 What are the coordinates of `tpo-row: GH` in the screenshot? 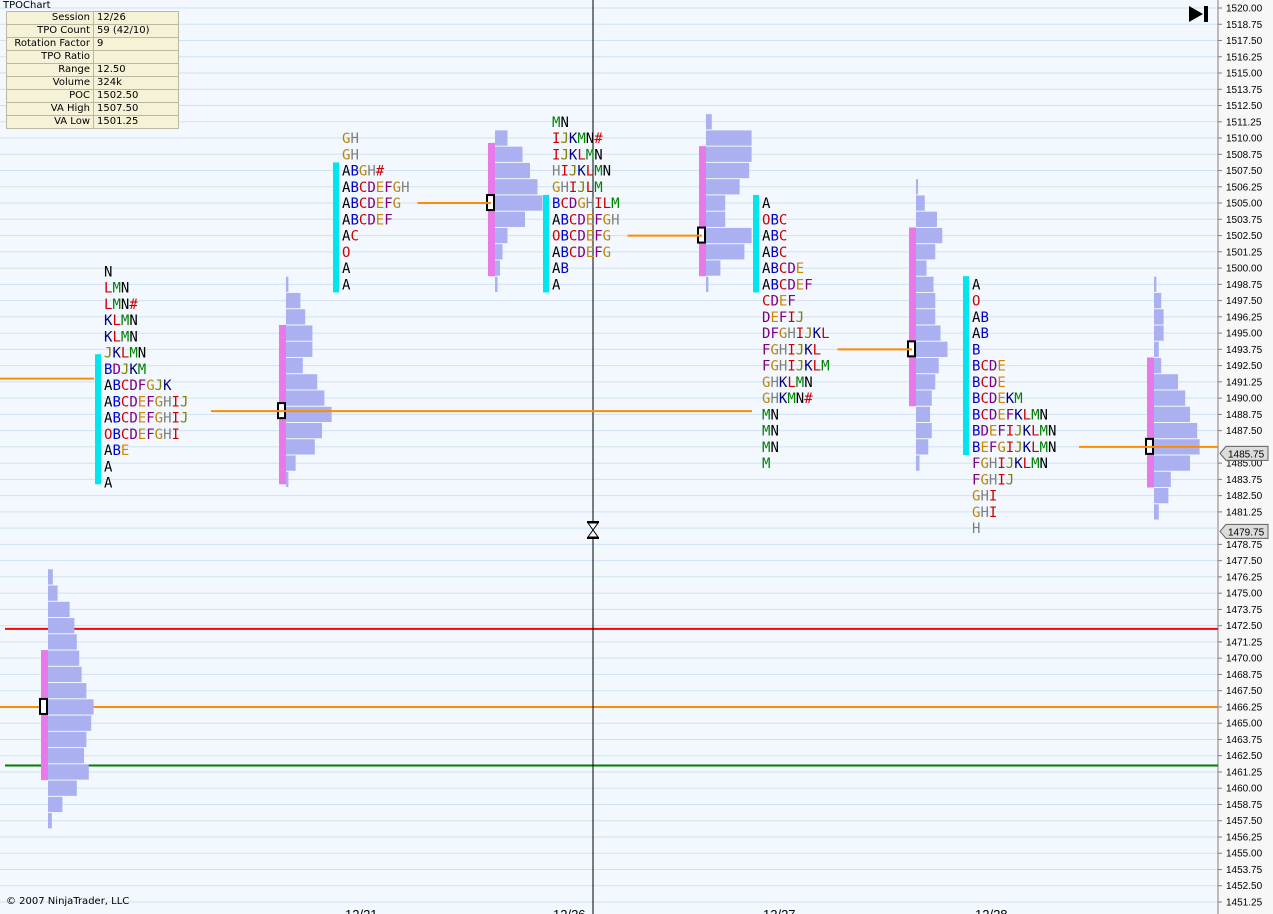 It's located at (350, 139).